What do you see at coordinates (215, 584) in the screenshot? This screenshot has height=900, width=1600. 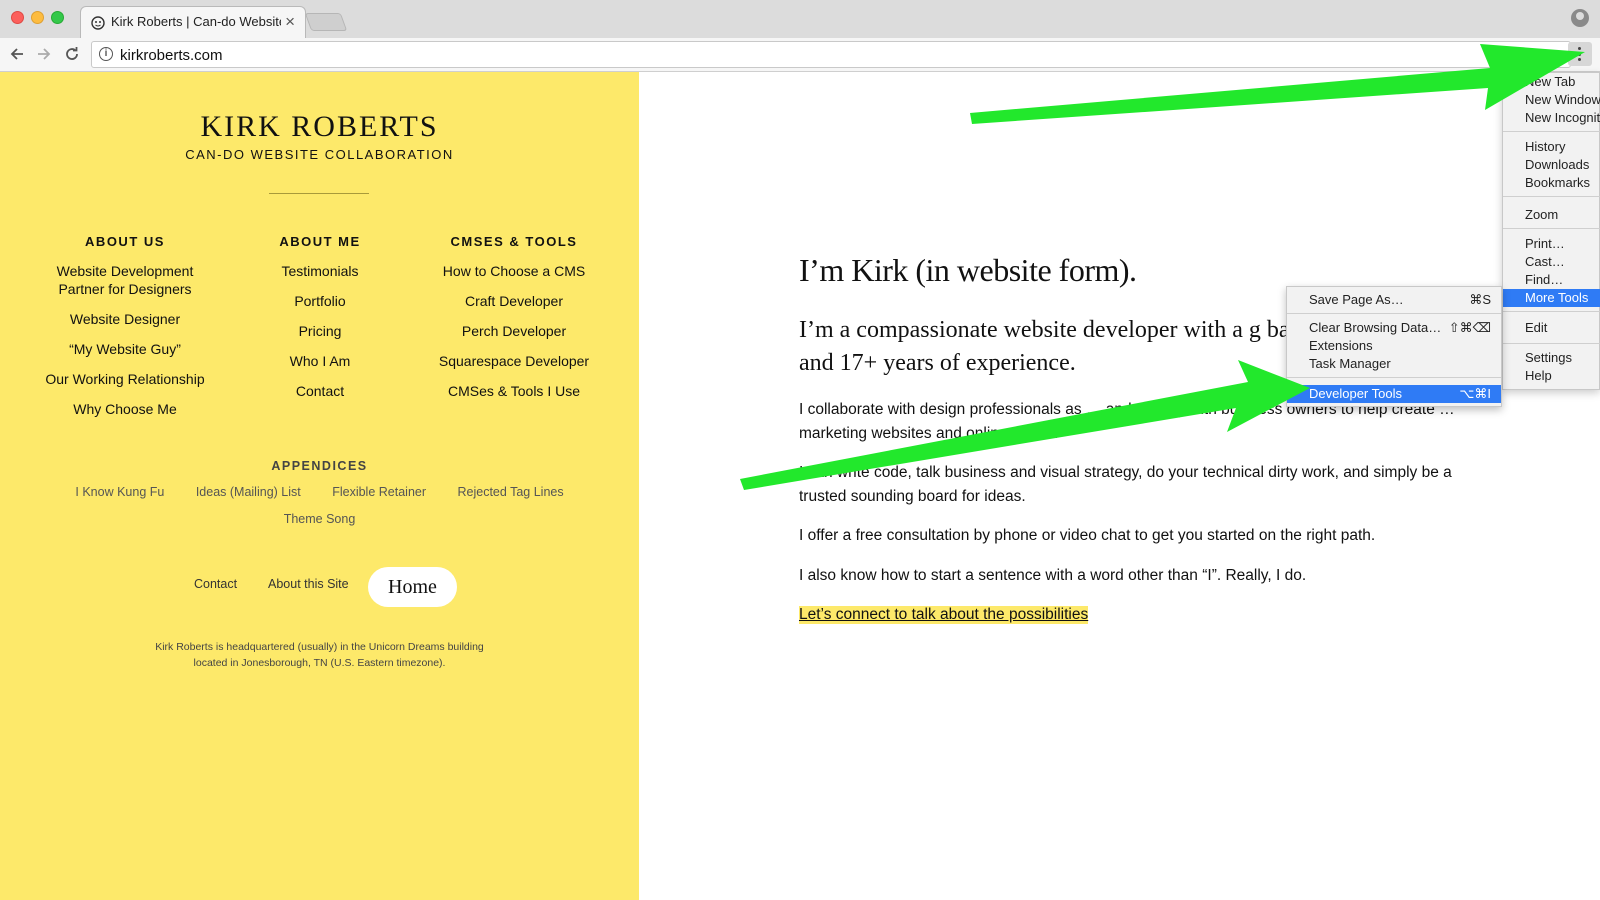 I see `footer-contact-link: Contact` at bounding box center [215, 584].